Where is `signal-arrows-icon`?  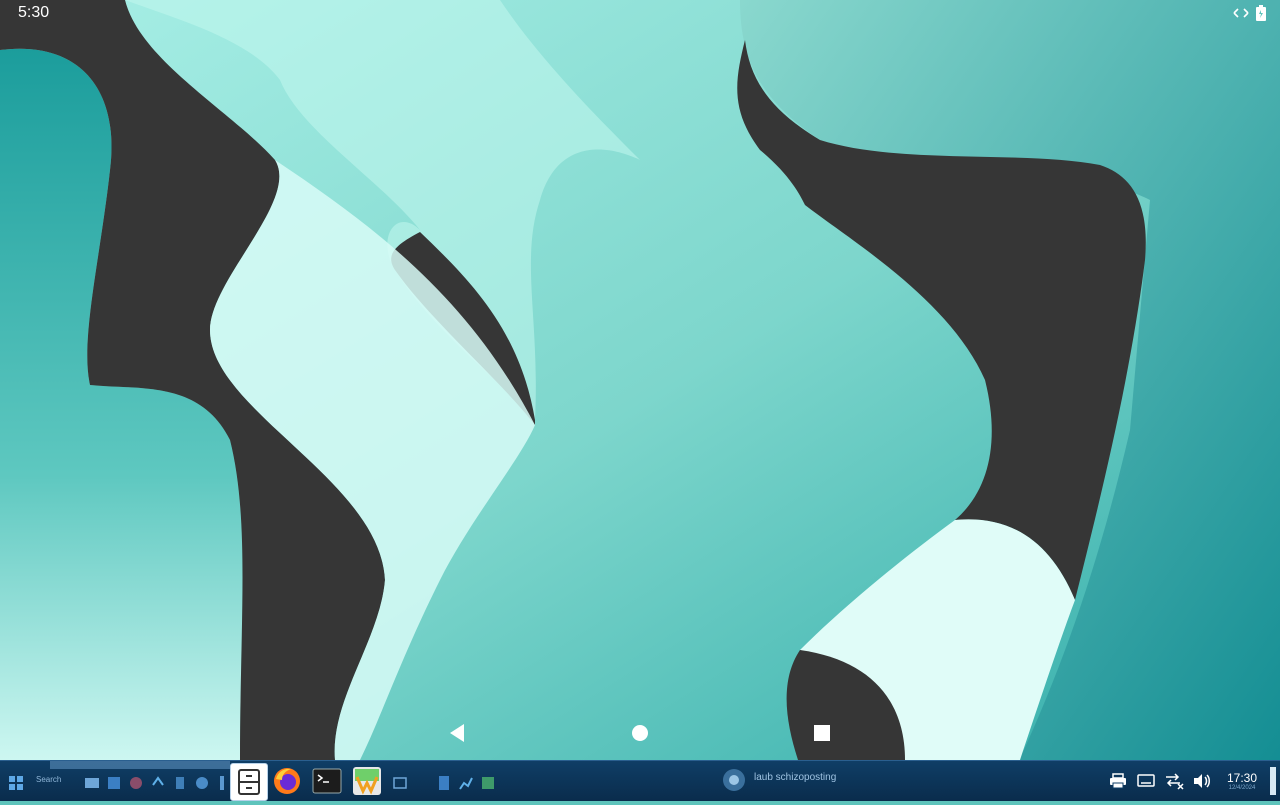 signal-arrows-icon is located at coordinates (1241, 13).